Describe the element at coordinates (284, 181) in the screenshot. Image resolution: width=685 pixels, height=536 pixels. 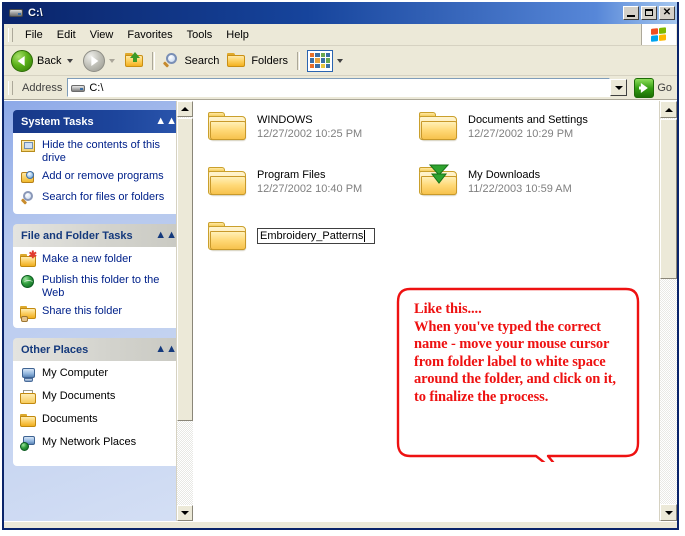
I see `file-item-program-files: Program Files 12/27/2002 10:40 PM` at that location.